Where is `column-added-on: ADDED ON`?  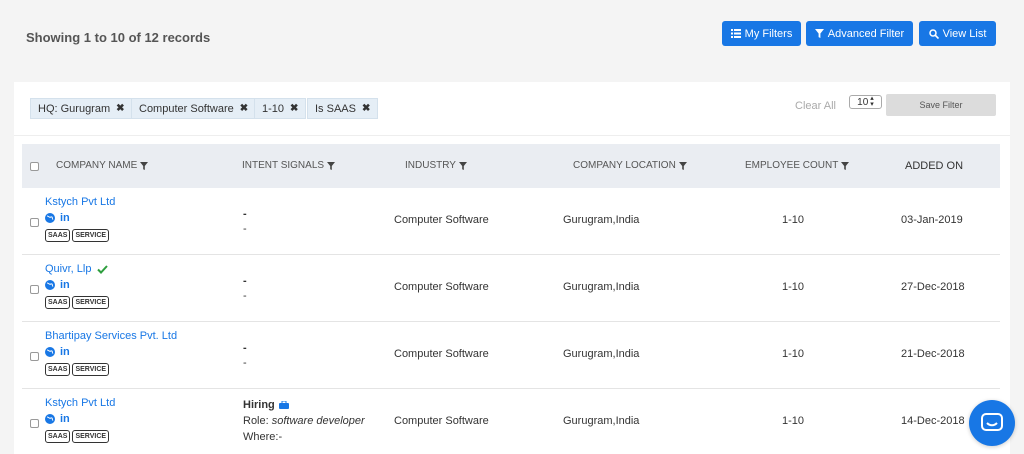 column-added-on: ADDED ON is located at coordinates (934, 166).